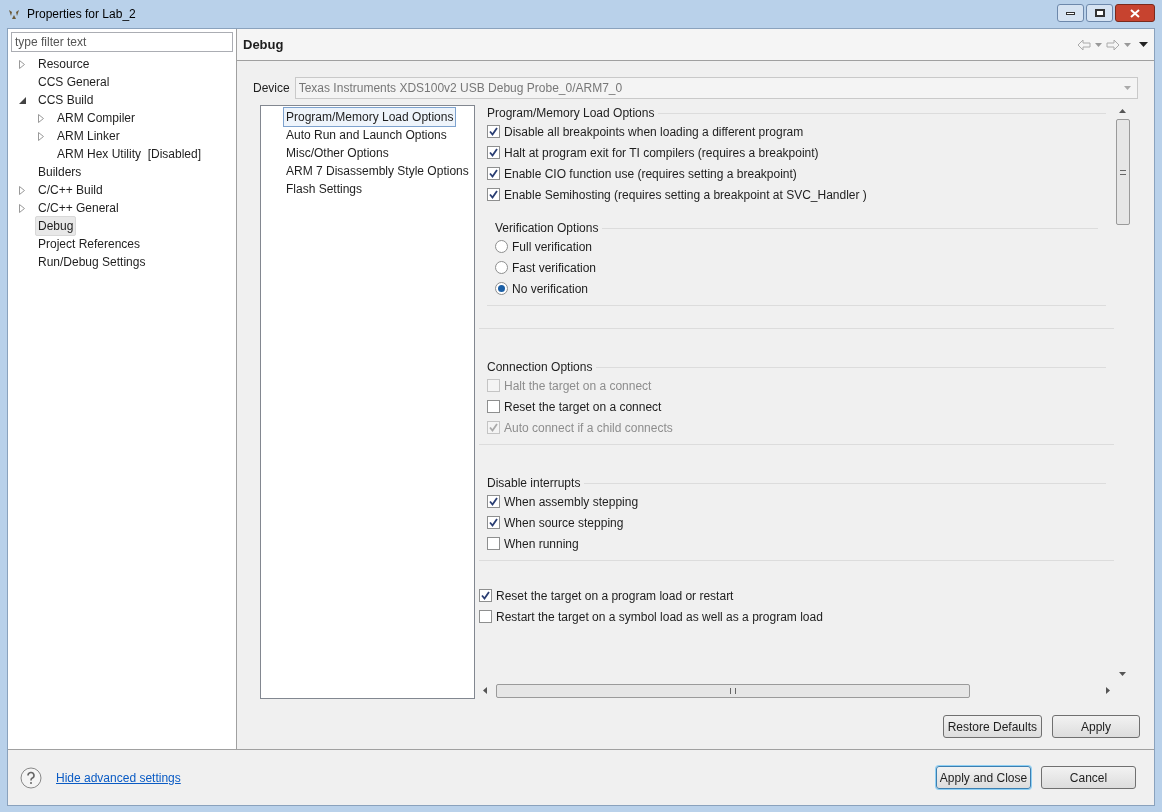  I want to click on category-item: Program/Memory Load Options, so click(370, 117).